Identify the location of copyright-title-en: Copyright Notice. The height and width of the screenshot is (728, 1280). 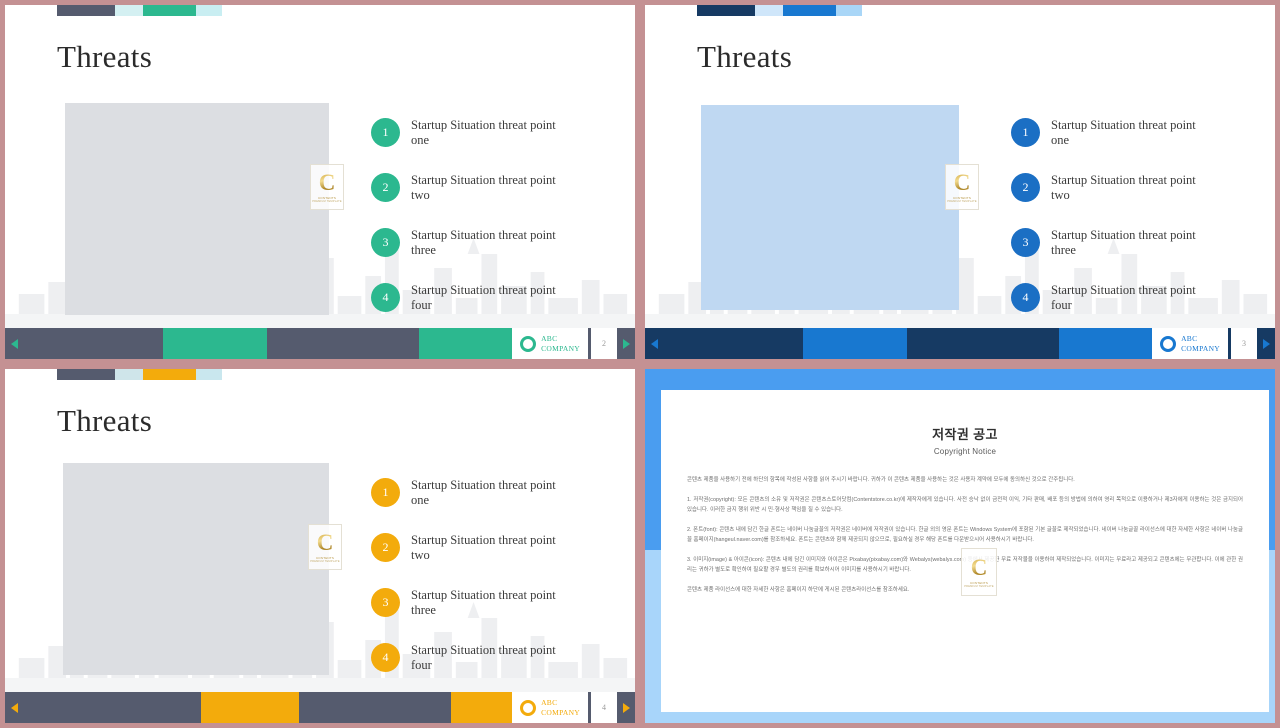
(965, 451).